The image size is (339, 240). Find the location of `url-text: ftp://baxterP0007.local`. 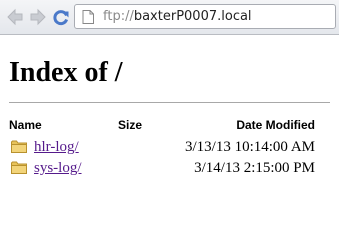

url-text: ftp://baxterP0007.local is located at coordinates (177, 17).